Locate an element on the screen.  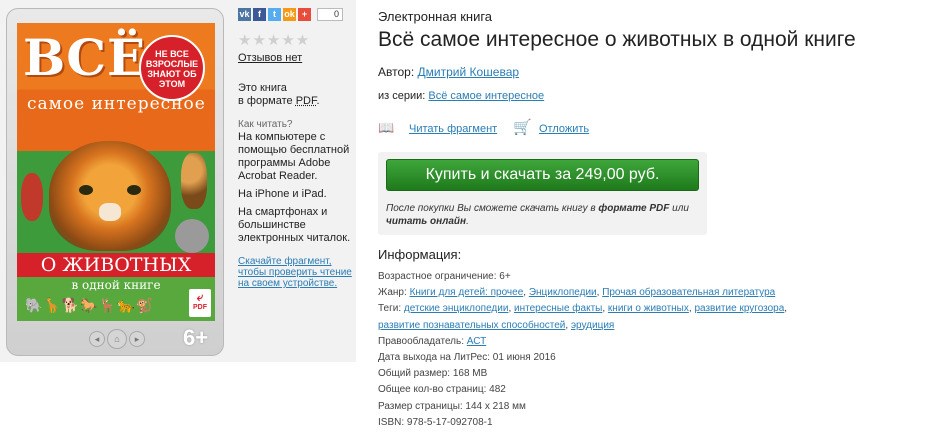
tag-link: детские энциклопедии is located at coordinates (456, 308).